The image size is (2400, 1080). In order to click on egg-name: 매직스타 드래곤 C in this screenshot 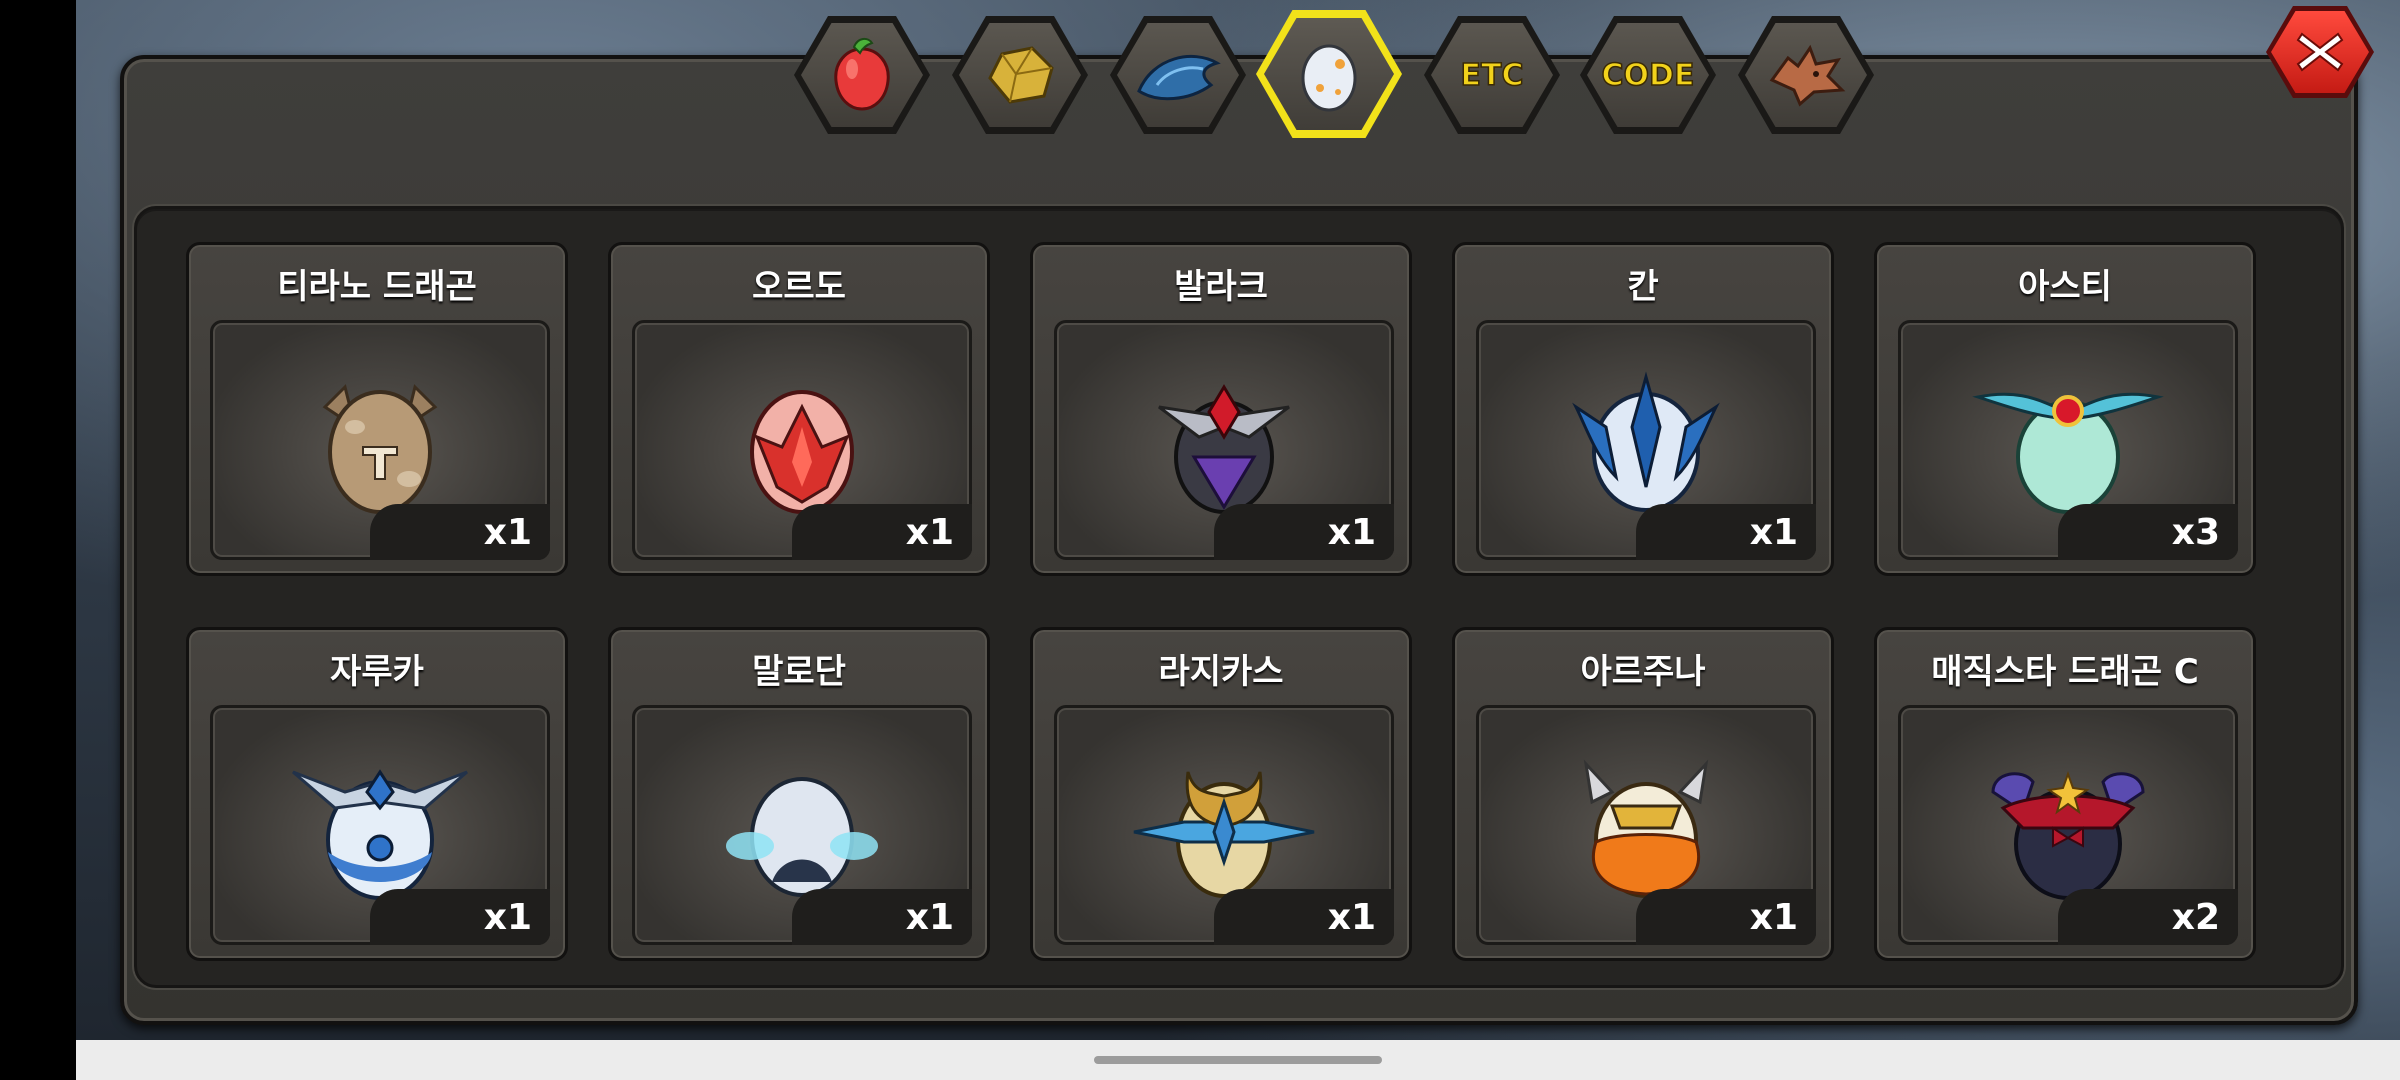, I will do `click(2065, 672)`.